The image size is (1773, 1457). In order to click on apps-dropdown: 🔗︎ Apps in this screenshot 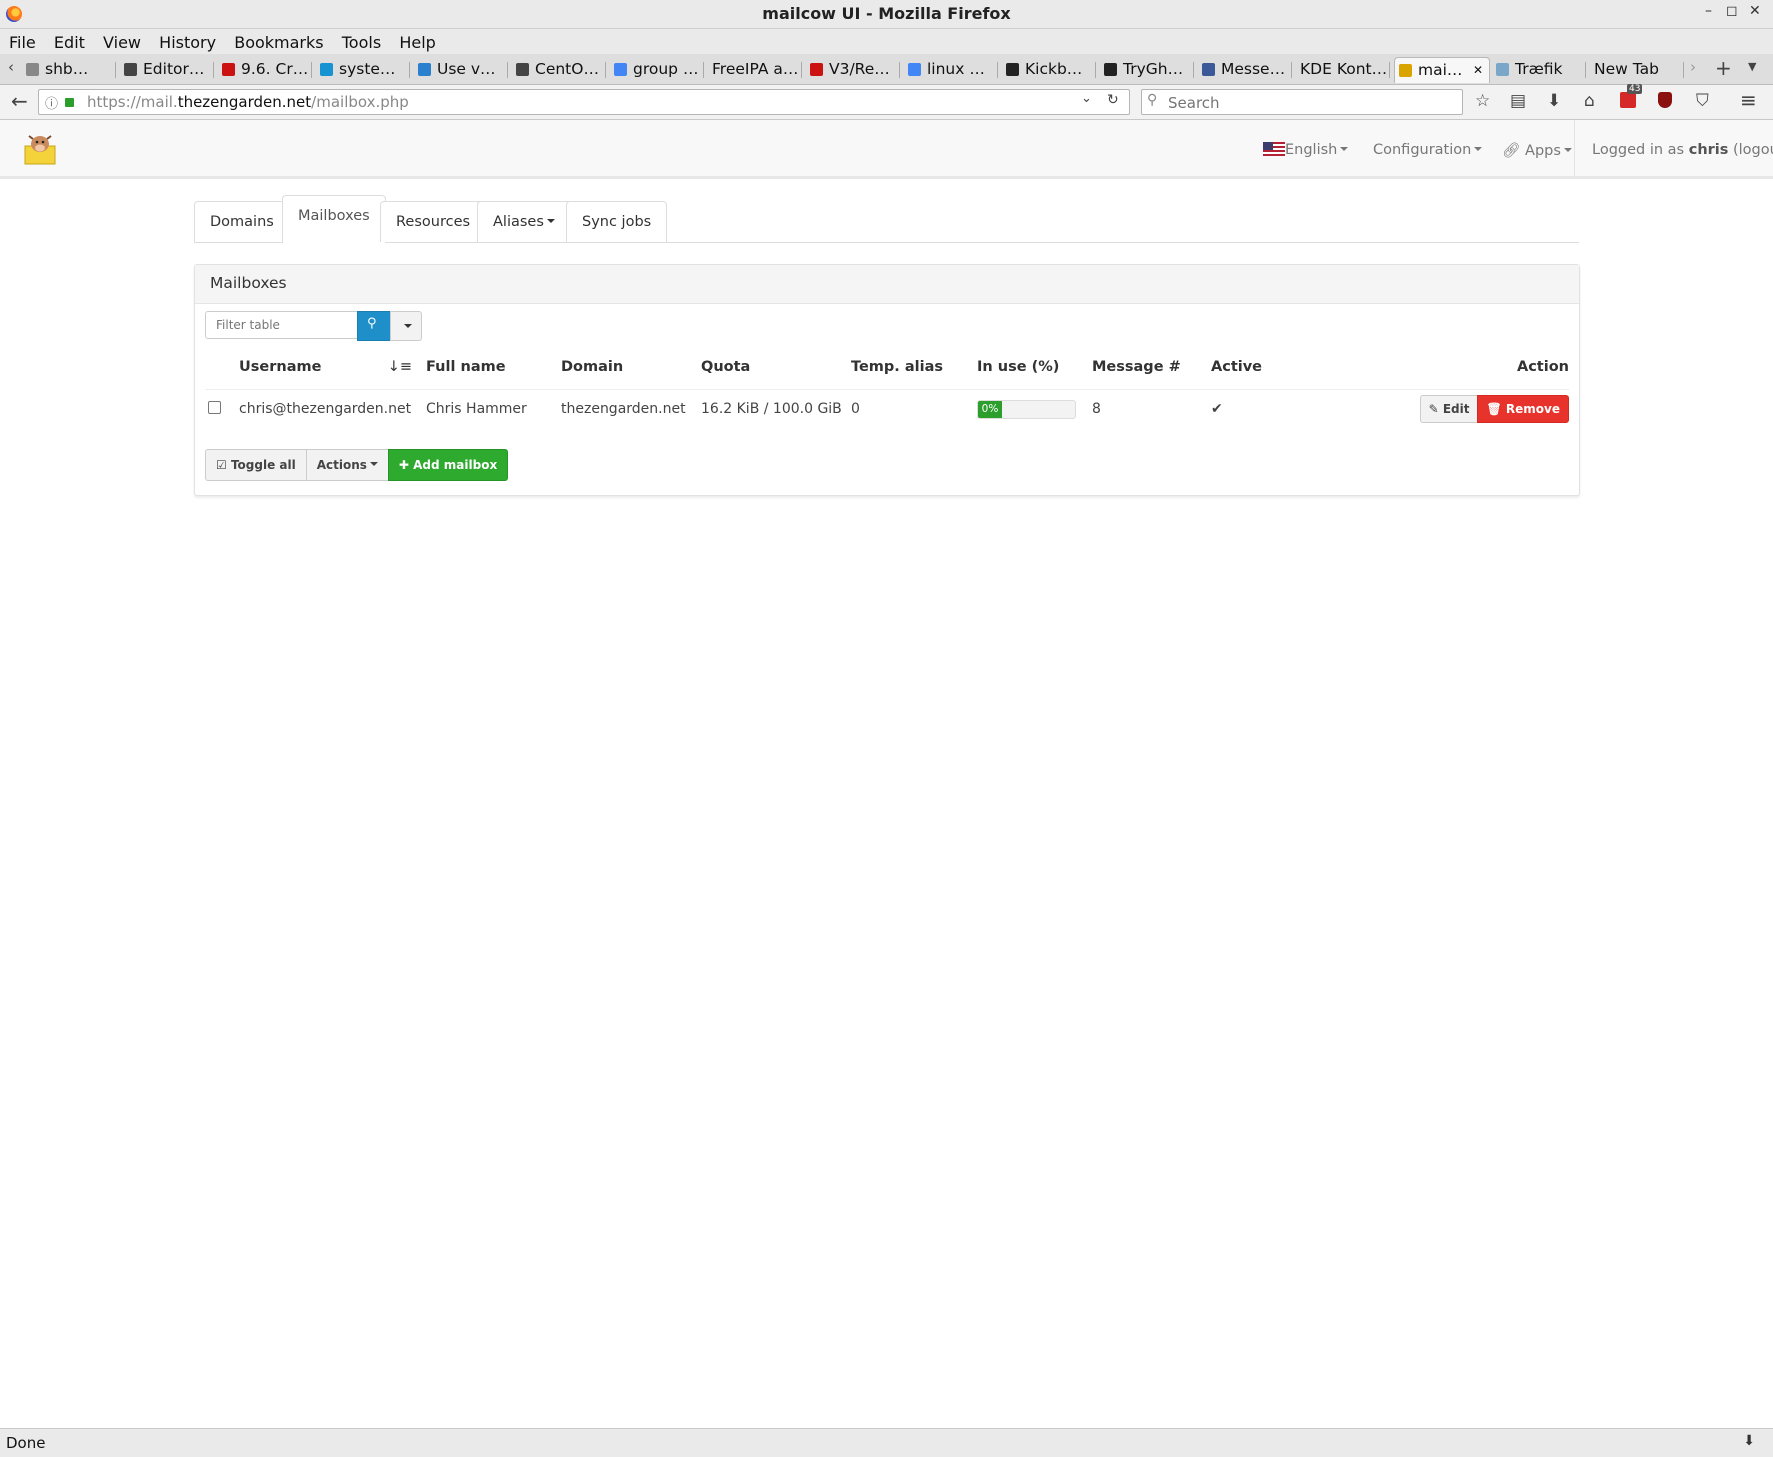, I will do `click(1537, 150)`.